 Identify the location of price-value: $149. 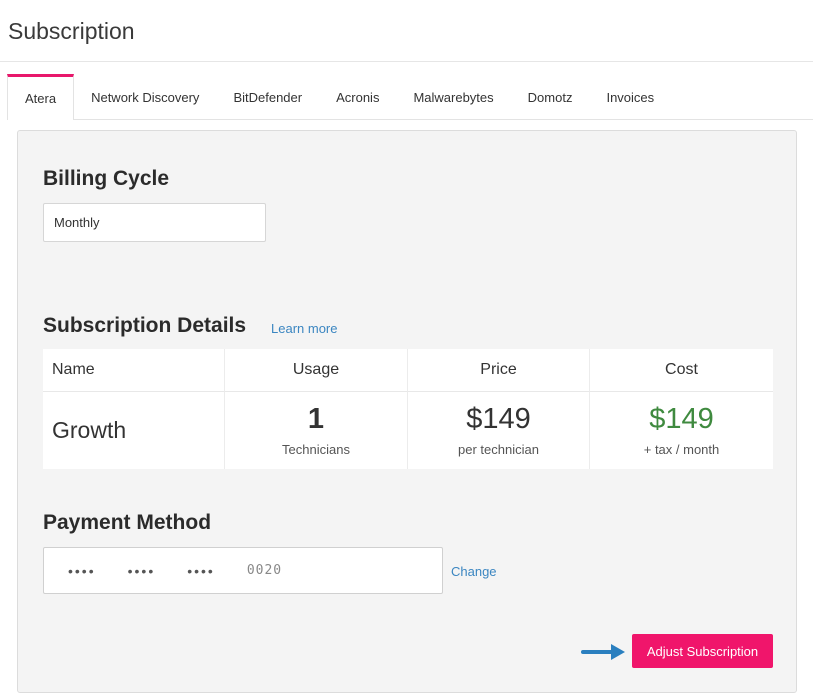
(498, 419).